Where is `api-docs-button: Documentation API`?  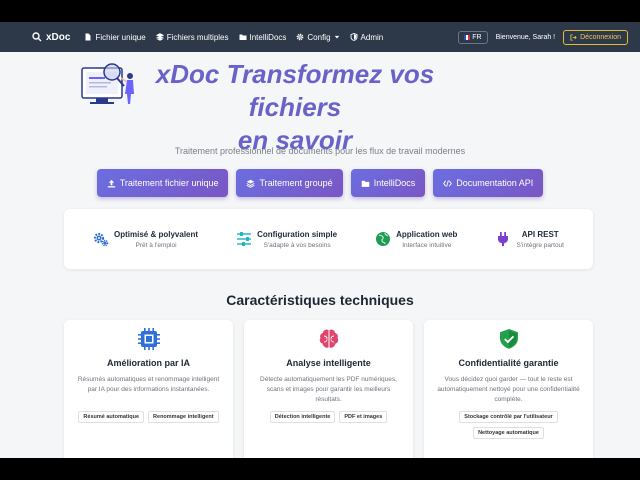
api-docs-button: Documentation API is located at coordinates (488, 183).